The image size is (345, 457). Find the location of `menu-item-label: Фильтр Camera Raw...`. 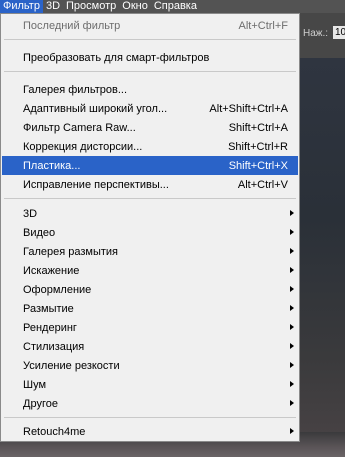

menu-item-label: Фильтр Camera Raw... is located at coordinates (79, 127).